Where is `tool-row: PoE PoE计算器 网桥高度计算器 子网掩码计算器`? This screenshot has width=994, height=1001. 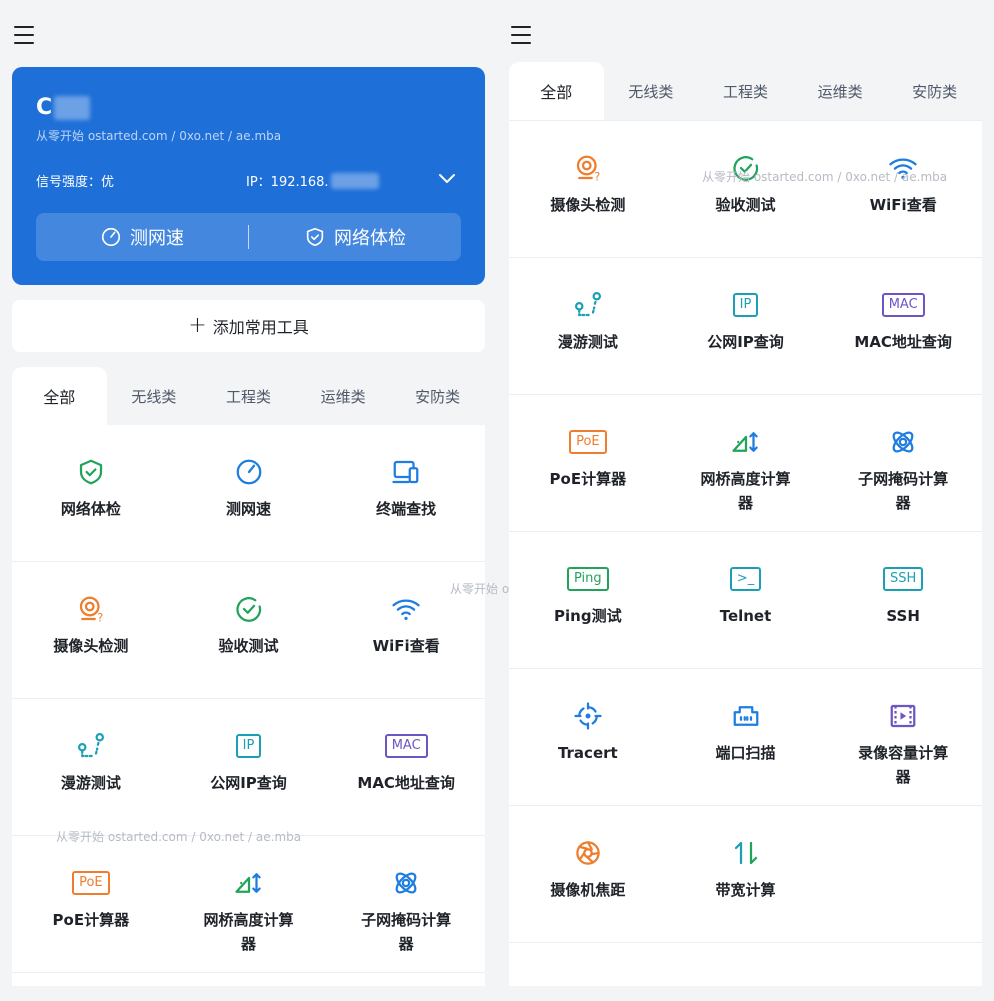 tool-row: PoE PoE计算器 网桥高度计算器 子网掩码计算器 is located at coordinates (745, 463).